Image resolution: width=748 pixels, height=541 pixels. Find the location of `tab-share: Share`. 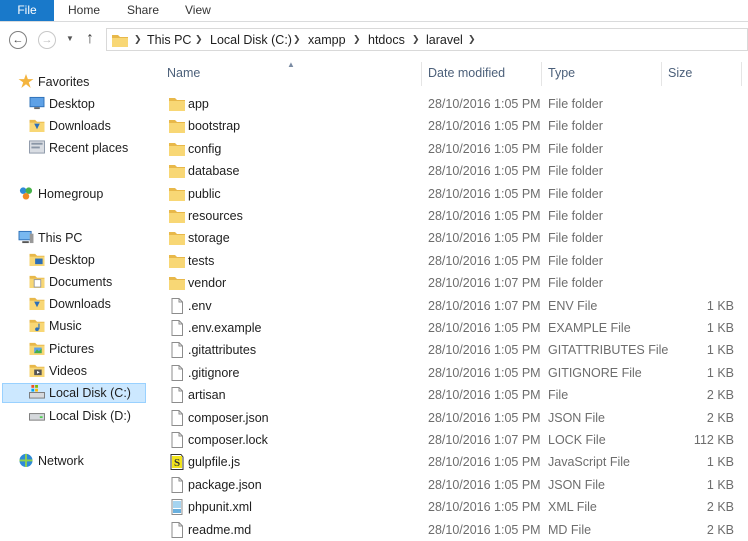

tab-share: Share is located at coordinates (143, 10).